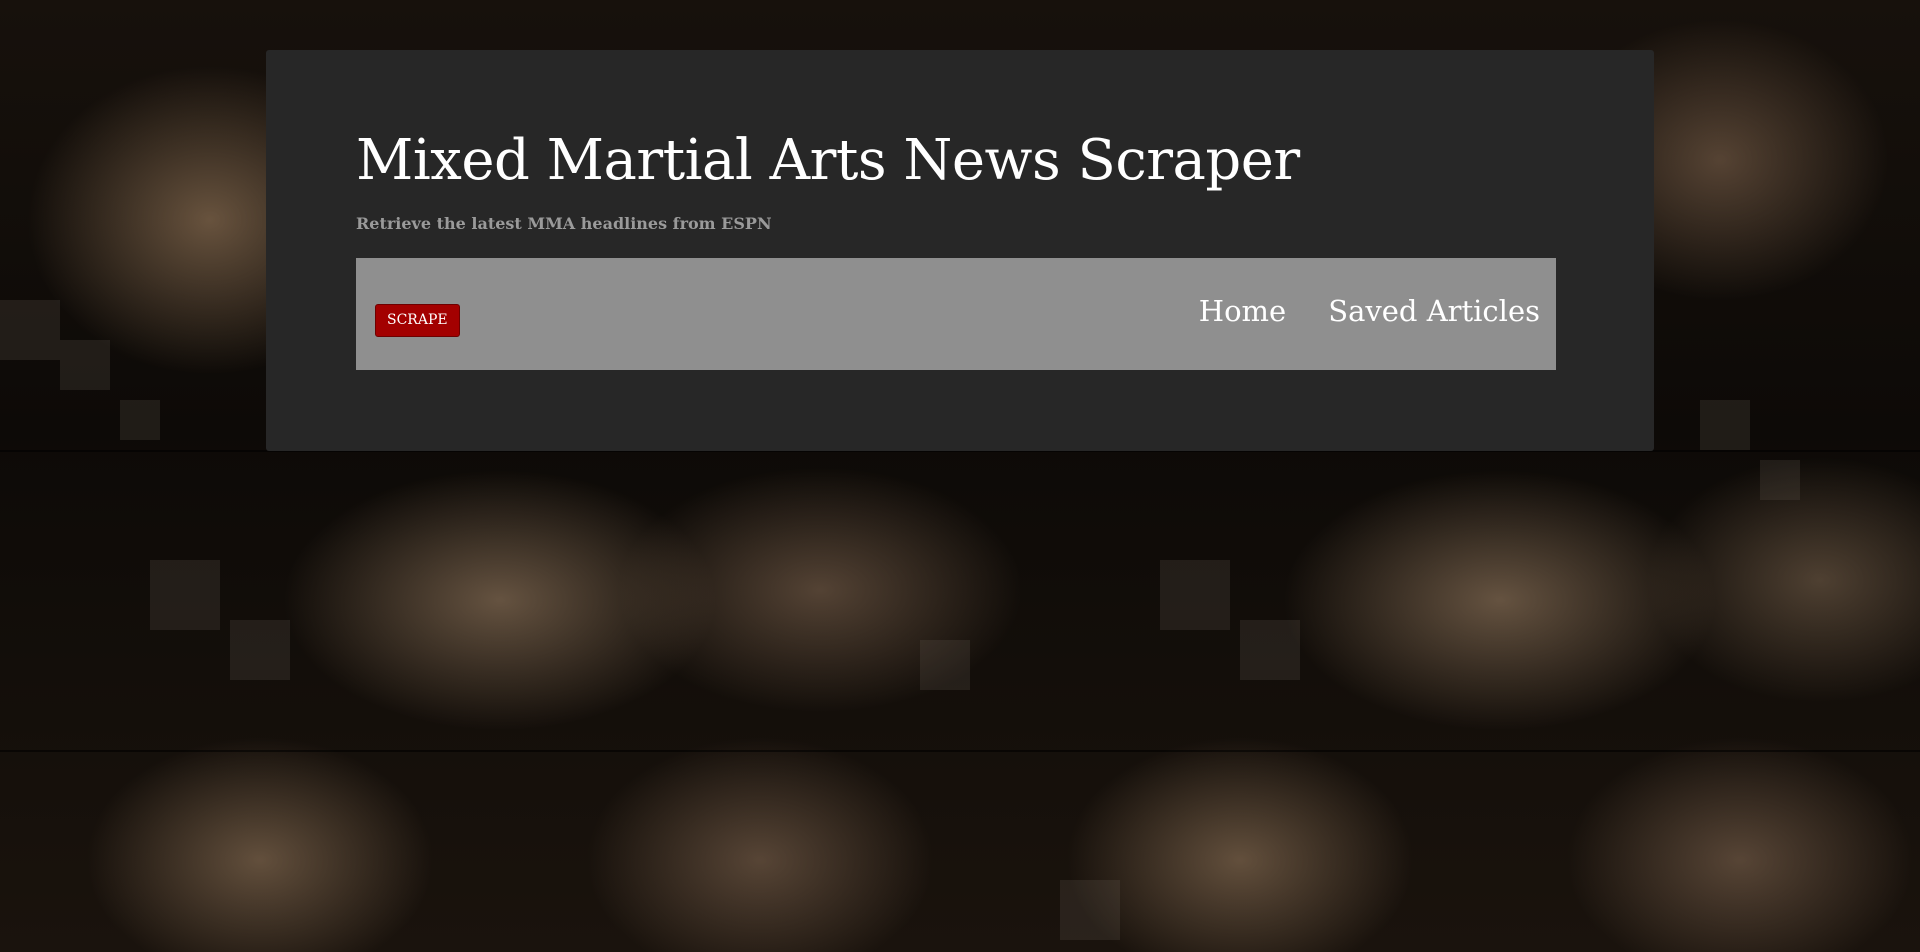  I want to click on nav-links: Home Saved Articles, so click(1369, 311).